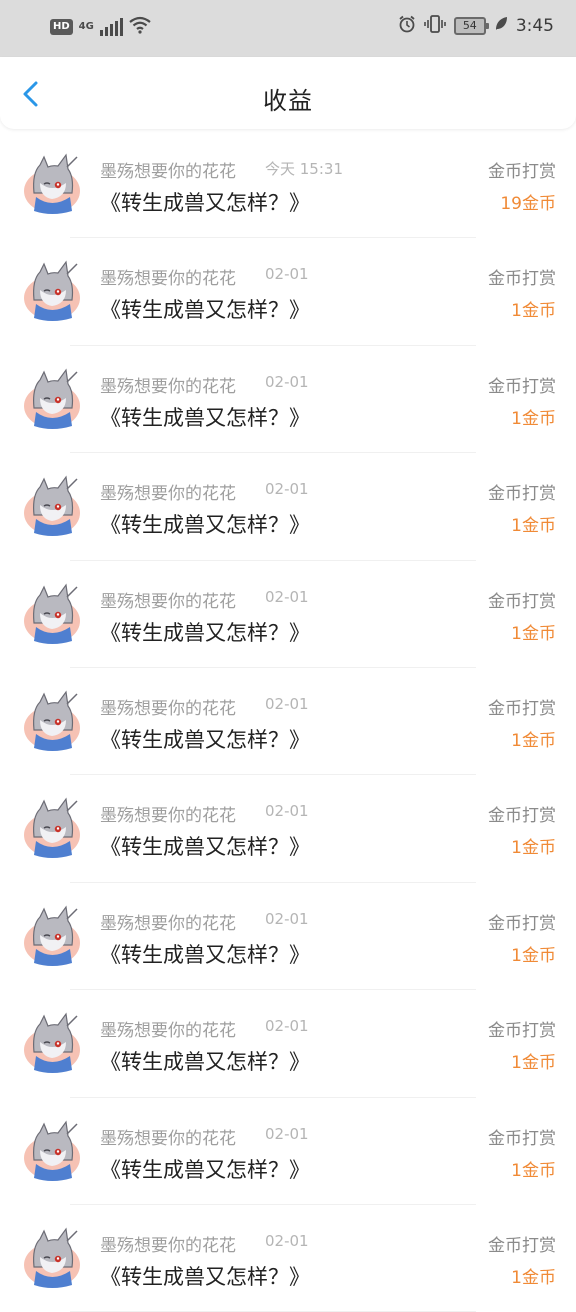 The image size is (576, 1312). What do you see at coordinates (501, 26) in the screenshot?
I see `leaf-icon` at bounding box center [501, 26].